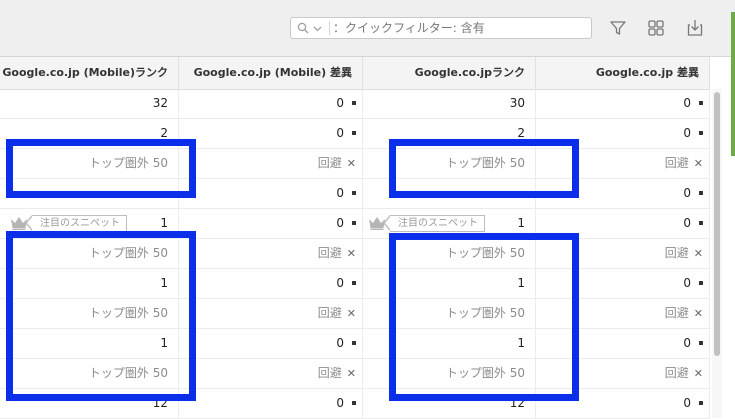  I want to click on col-header-rank: Google.co.jpランク, so click(449, 73).